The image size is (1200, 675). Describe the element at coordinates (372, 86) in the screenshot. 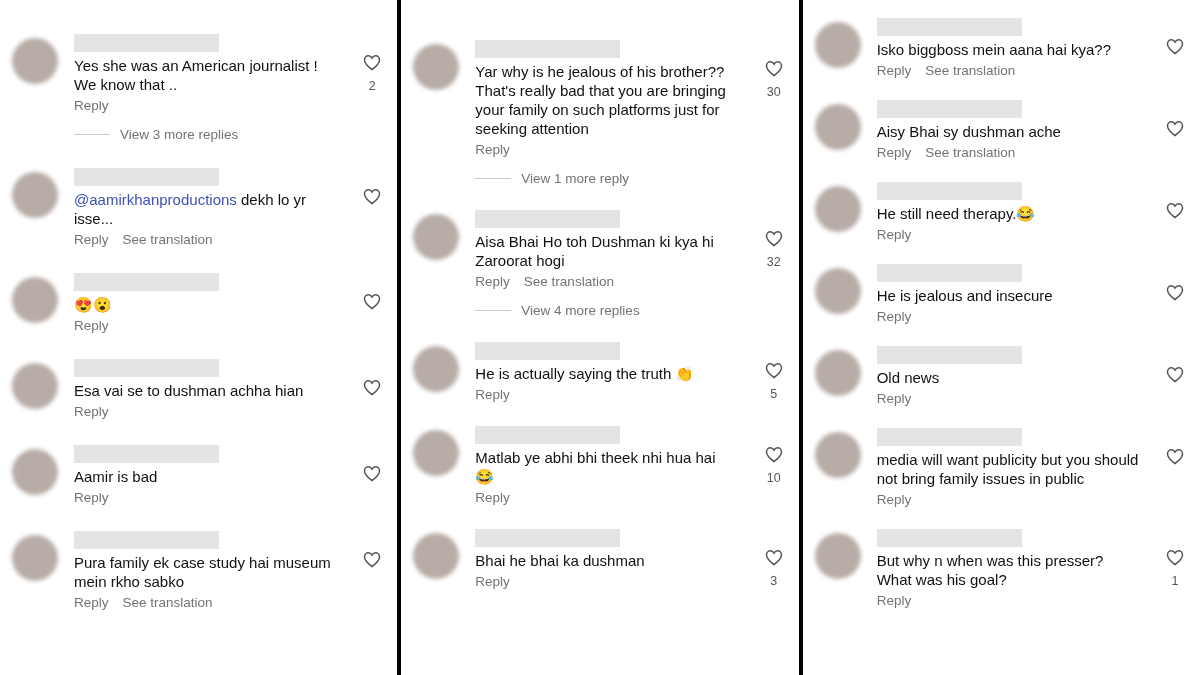

I see `like-count: 2` at that location.